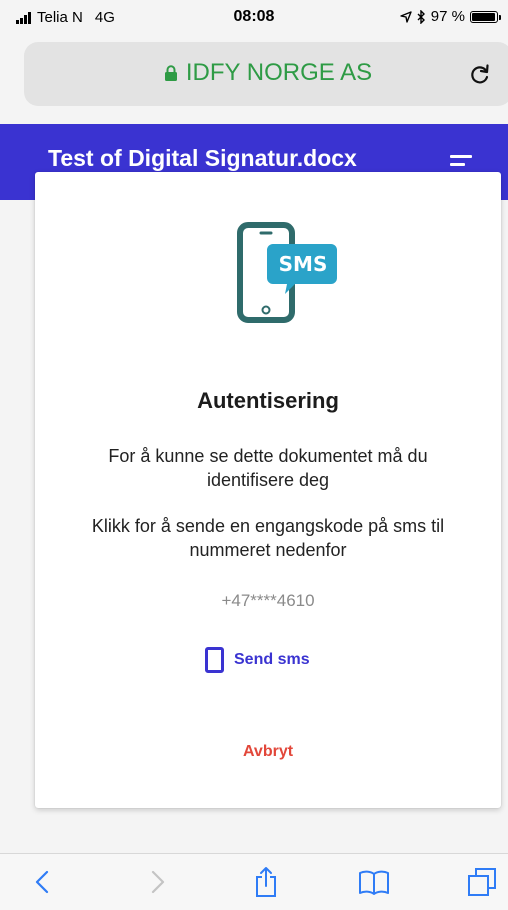  What do you see at coordinates (303, 264) in the screenshot?
I see `sms-icon-label: SMS` at bounding box center [303, 264].